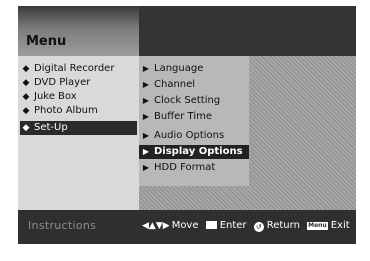 This screenshot has height=261, width=370. I want to click on exit-hint: Menu Exit, so click(328, 225).